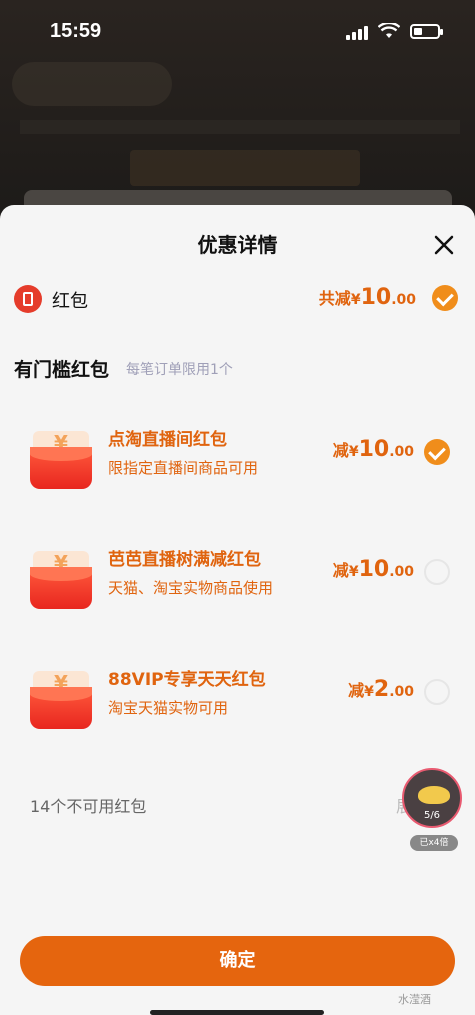 This screenshot has width=475, height=1015. I want to click on total-currency: ¥, so click(355, 300).